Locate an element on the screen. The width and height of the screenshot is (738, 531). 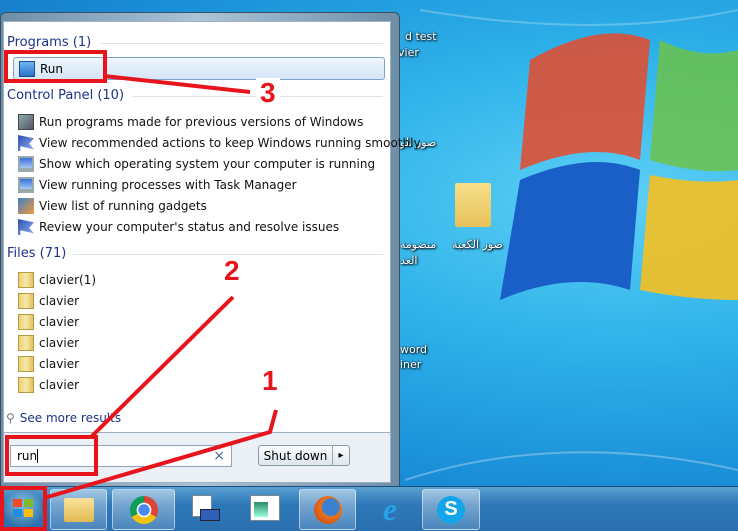
chrome-icon is located at coordinates (143, 509).